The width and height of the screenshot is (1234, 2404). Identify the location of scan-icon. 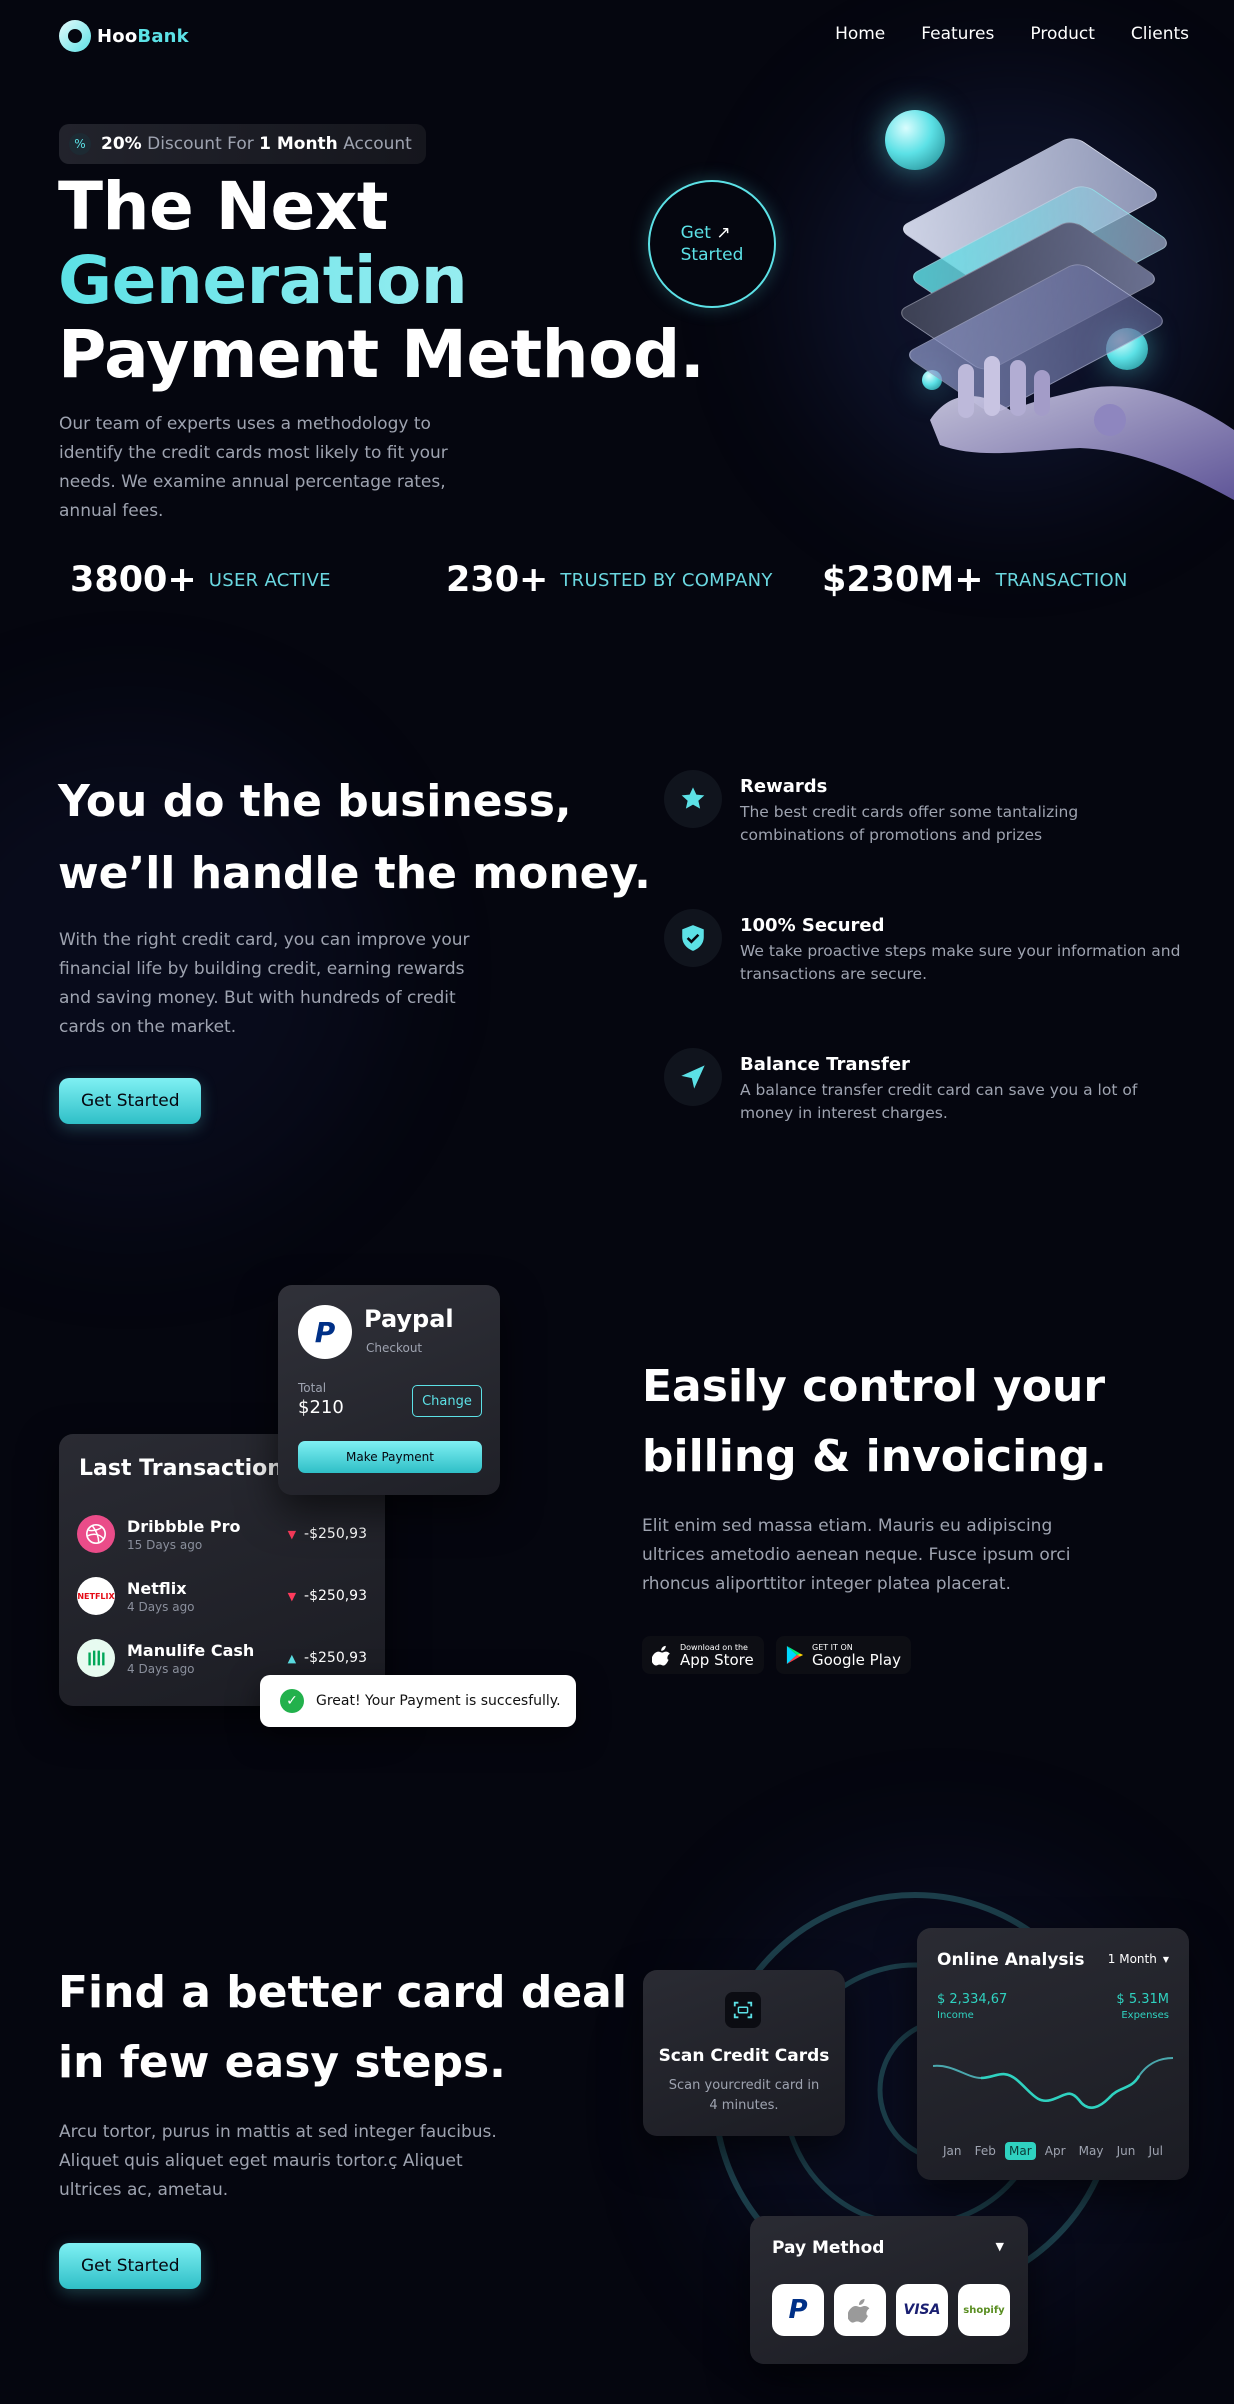
(743, 2010).